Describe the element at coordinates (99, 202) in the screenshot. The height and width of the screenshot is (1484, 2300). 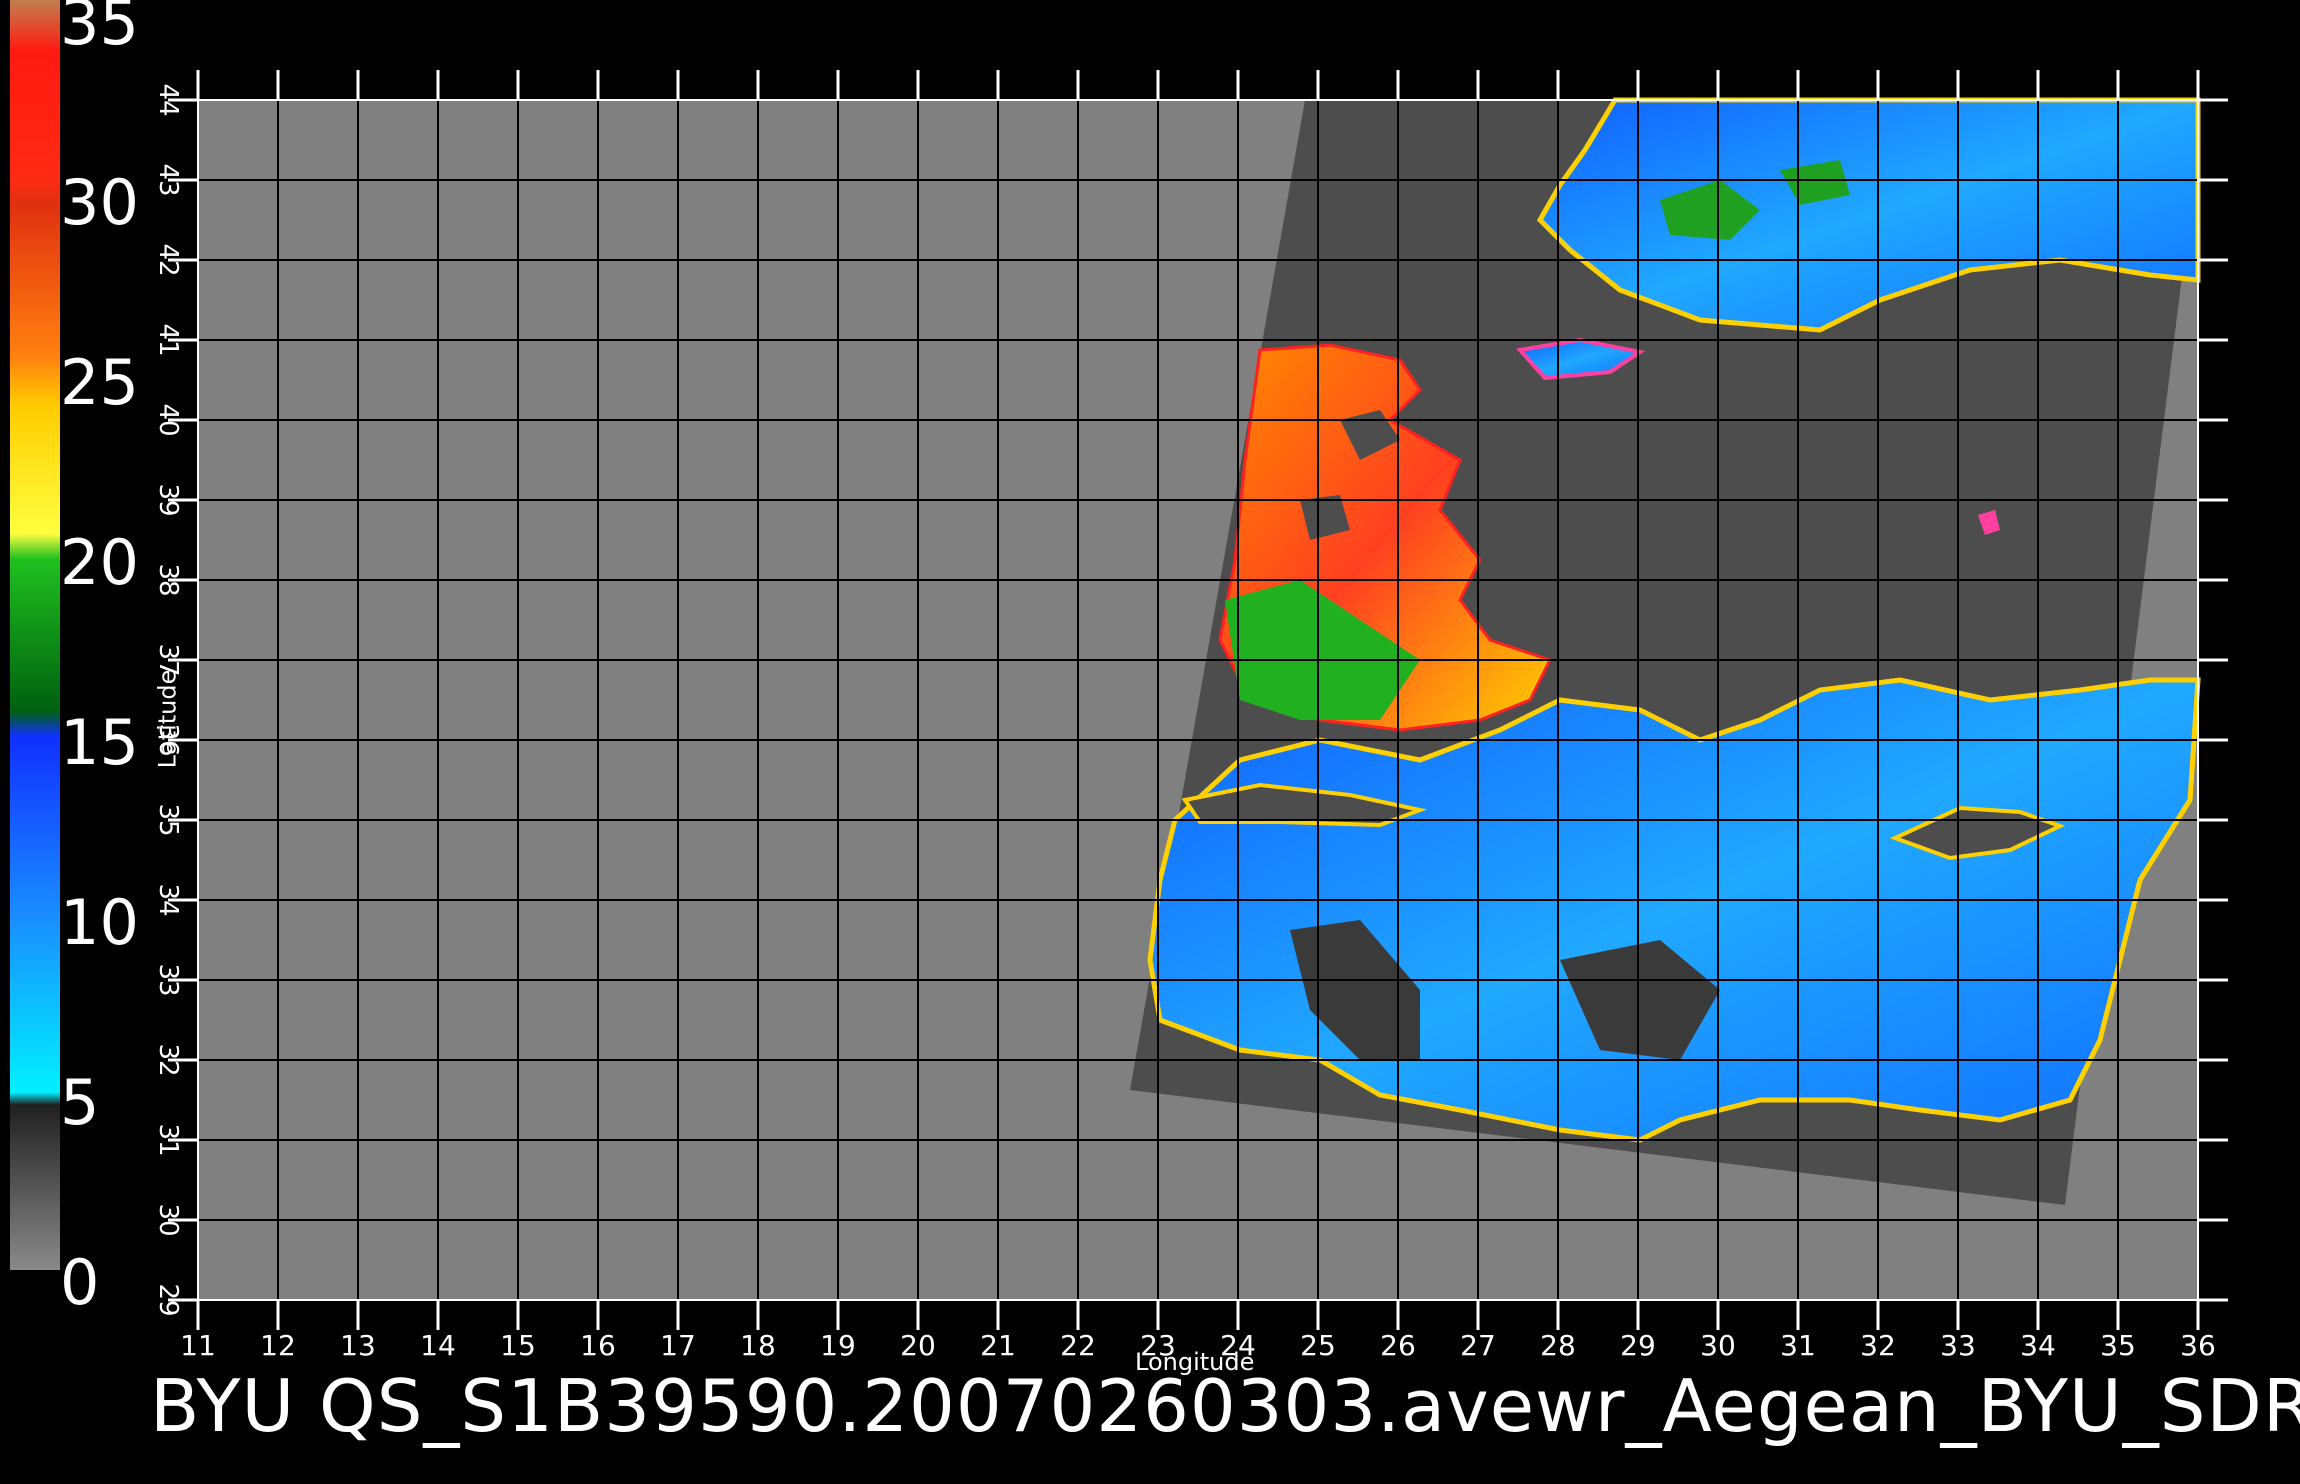
I see `colorbar-label-30: 30` at that location.